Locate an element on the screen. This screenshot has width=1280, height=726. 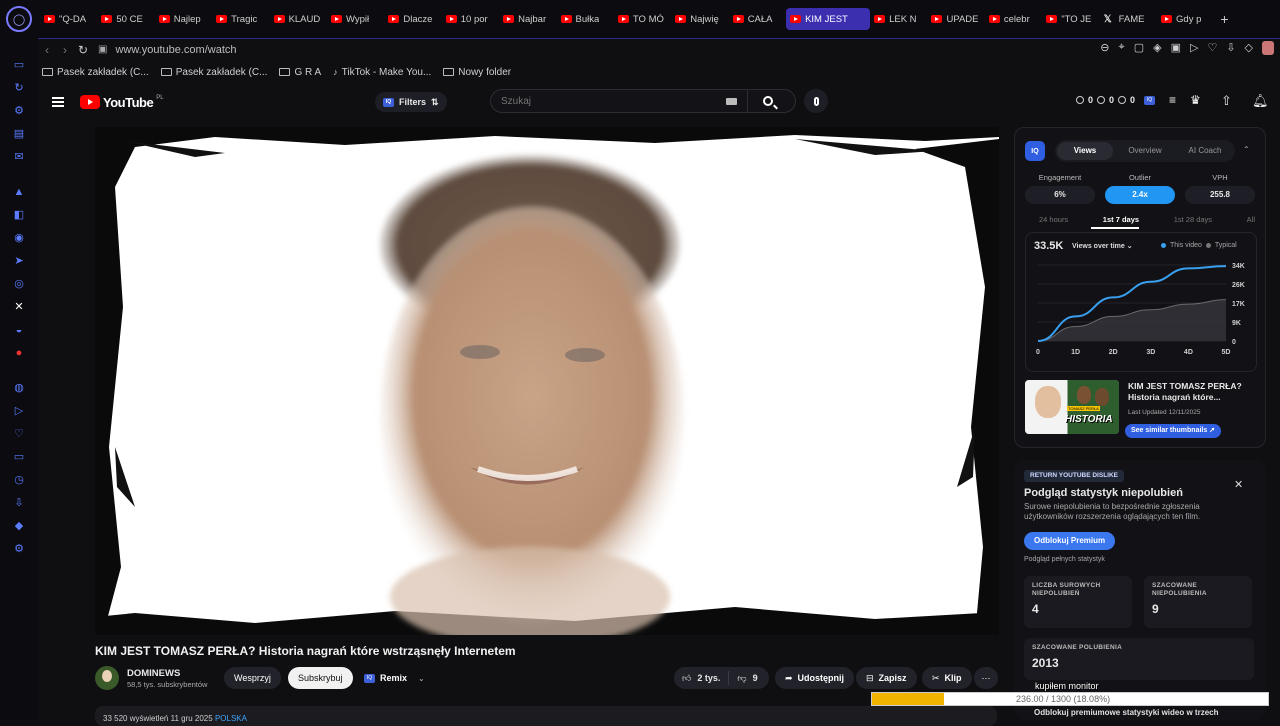
upload-icon: ⇧ is located at coordinates (1226, 101).